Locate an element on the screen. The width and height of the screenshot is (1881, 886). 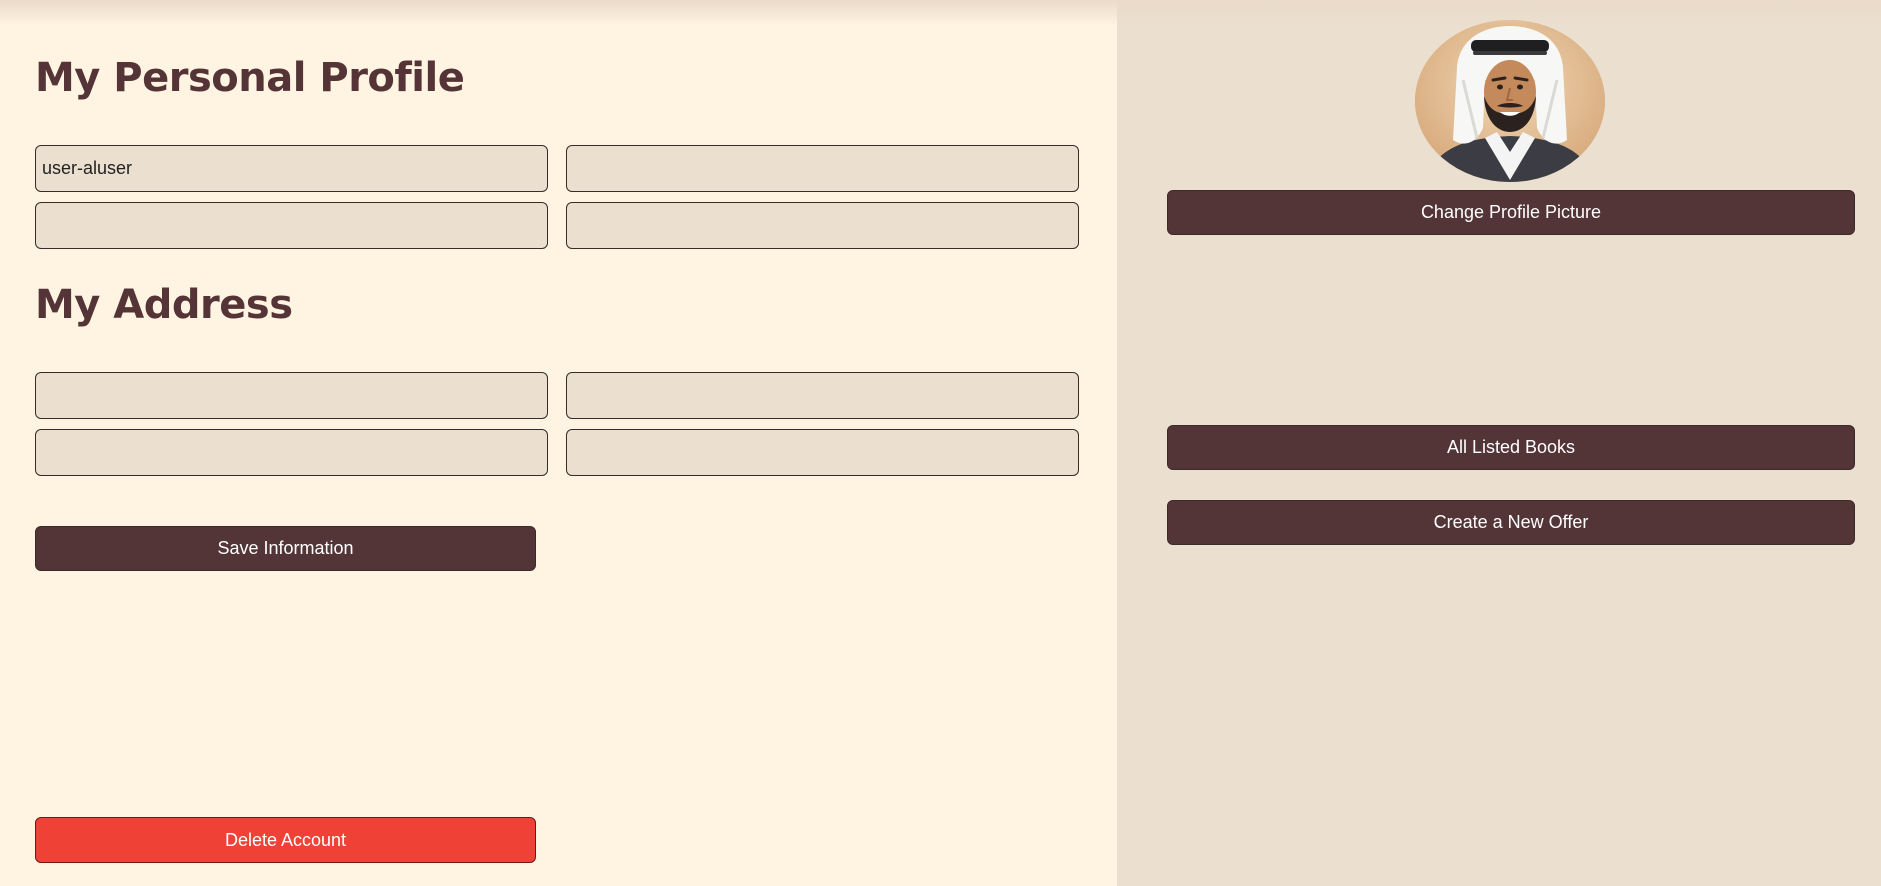
personal-profile-heading: My Personal Profile is located at coordinates (250, 78).